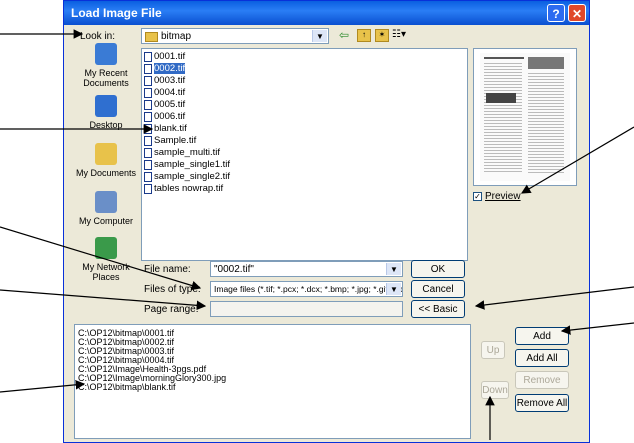 The width and height of the screenshot is (634, 443). I want to click on file-item: 0003.tif, so click(164, 81).